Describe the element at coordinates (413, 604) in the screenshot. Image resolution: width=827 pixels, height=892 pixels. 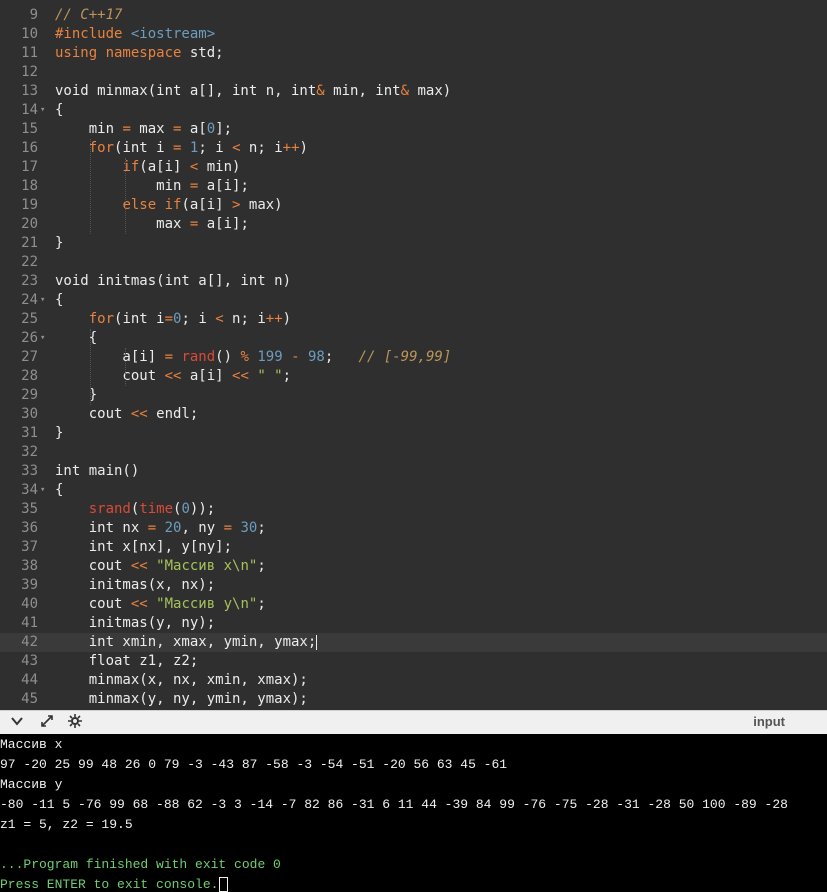
I see `code-line: 40 cout << "Массив y\n";` at that location.